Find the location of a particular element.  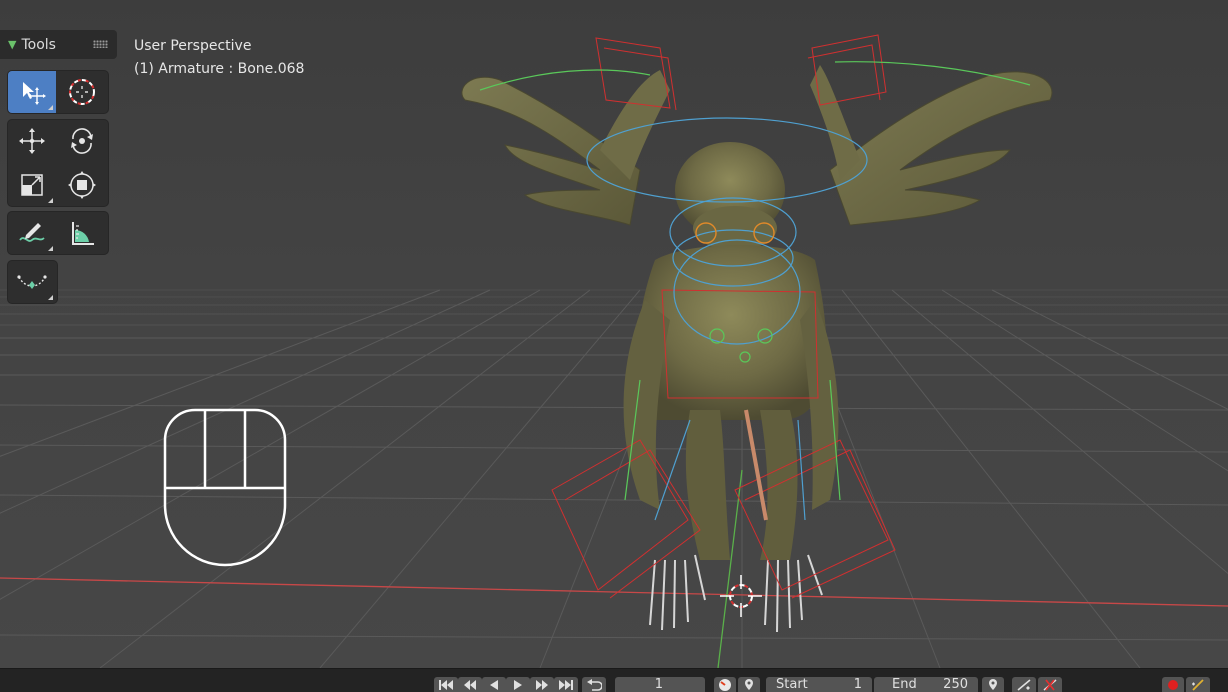

cursor-icon is located at coordinates (82, 92).